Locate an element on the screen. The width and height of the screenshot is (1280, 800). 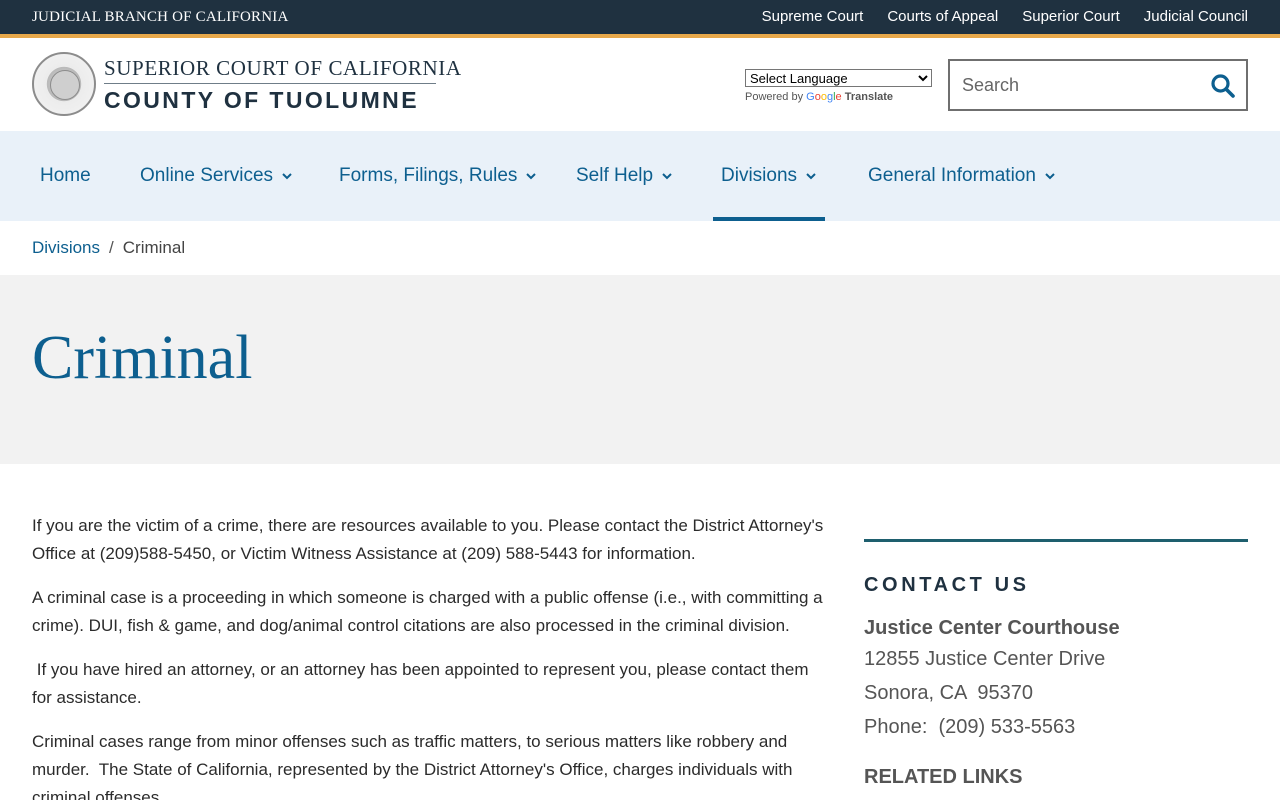
nav-item-online-services: Online Services is located at coordinates (216, 176).